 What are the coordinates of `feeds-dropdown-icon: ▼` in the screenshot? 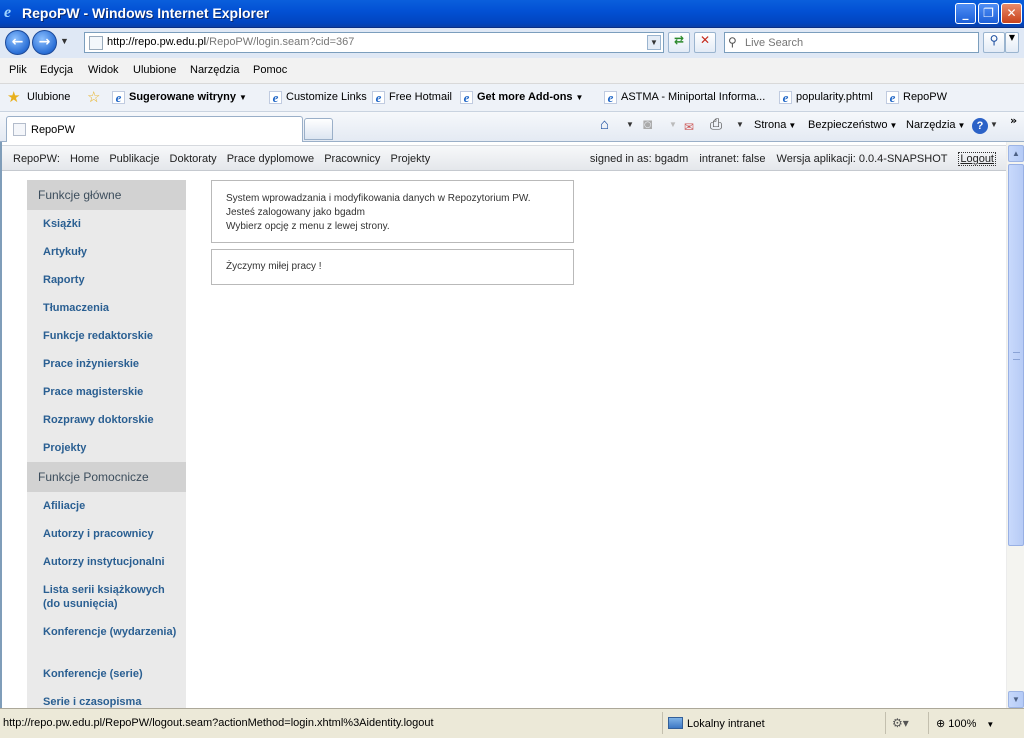 It's located at (673, 124).